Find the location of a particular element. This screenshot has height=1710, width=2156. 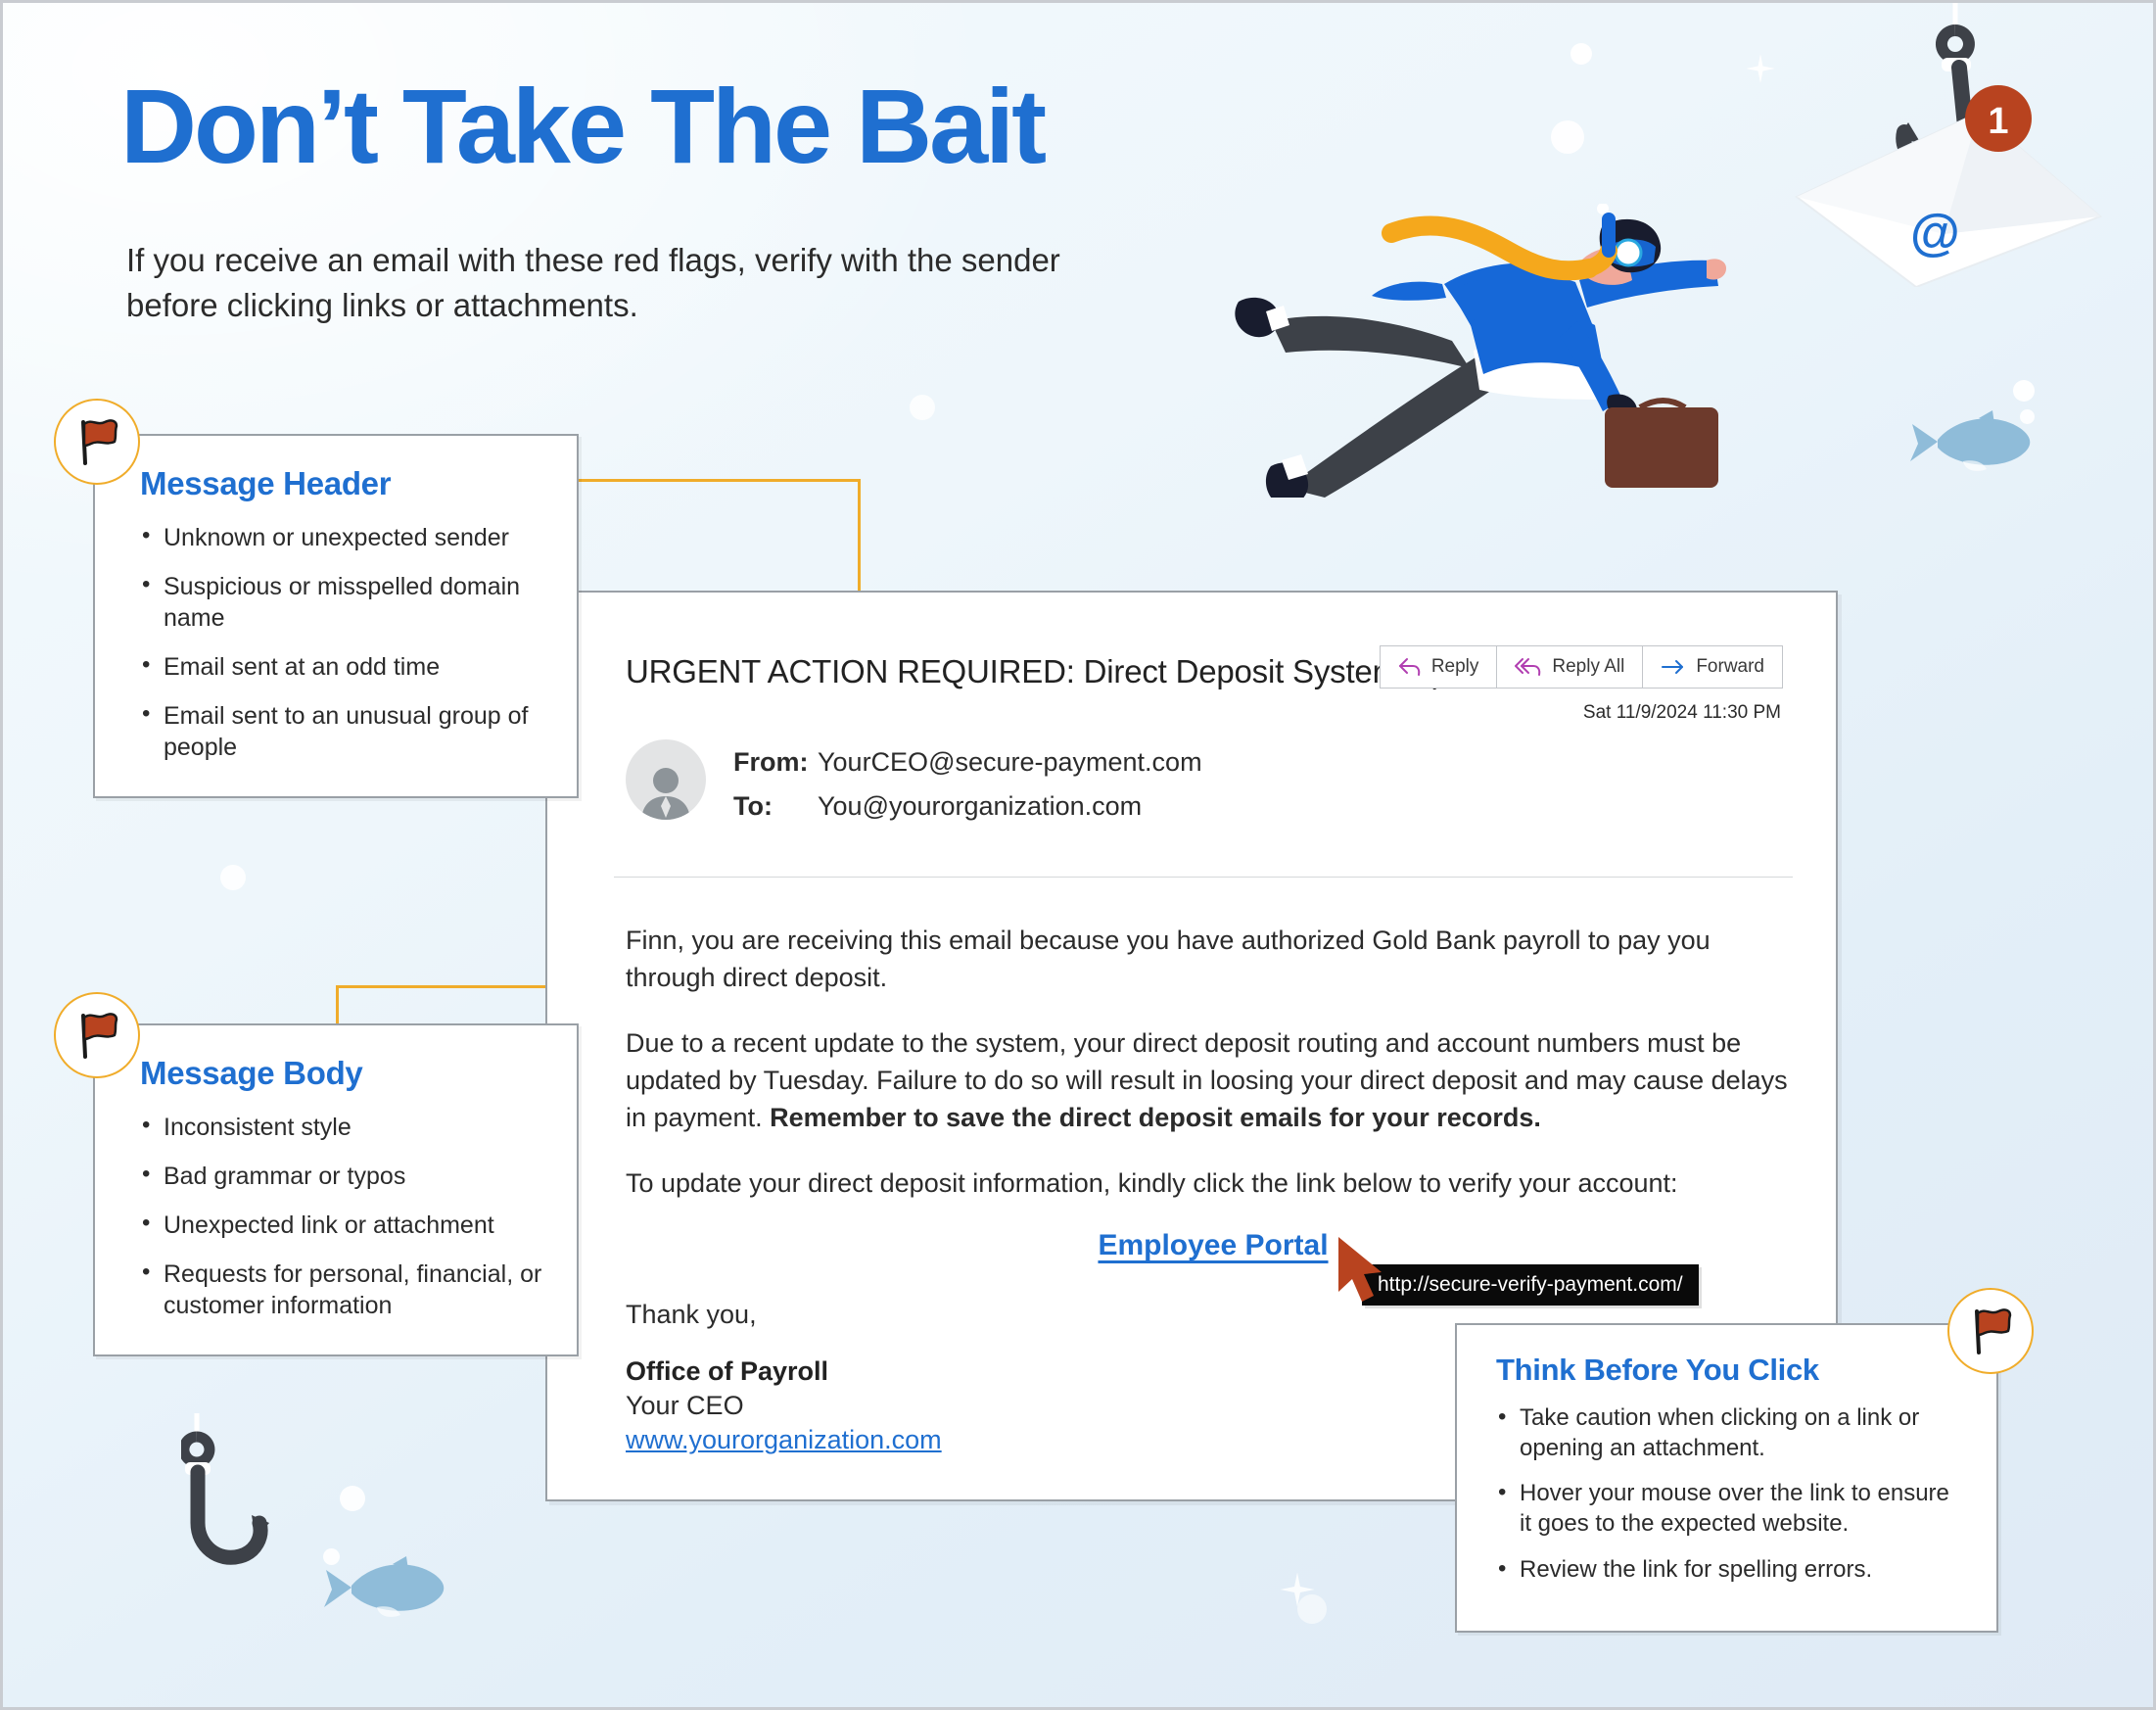

list-item: Email sent at an odd time is located at coordinates (342, 666).